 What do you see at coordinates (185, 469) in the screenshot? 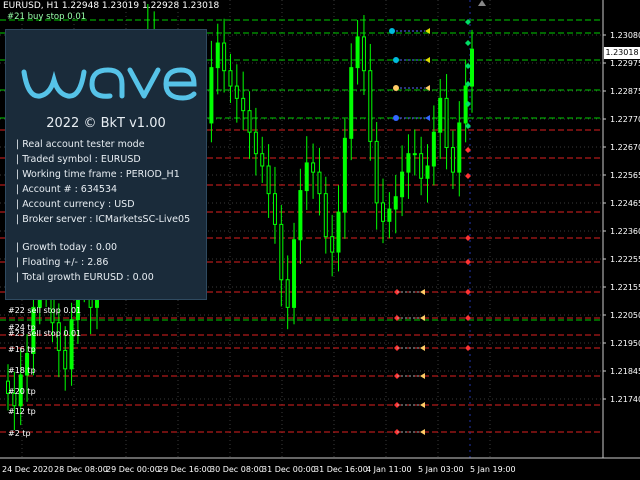
I see `time-tick-label: 29 Dec 16:00` at bounding box center [185, 469].